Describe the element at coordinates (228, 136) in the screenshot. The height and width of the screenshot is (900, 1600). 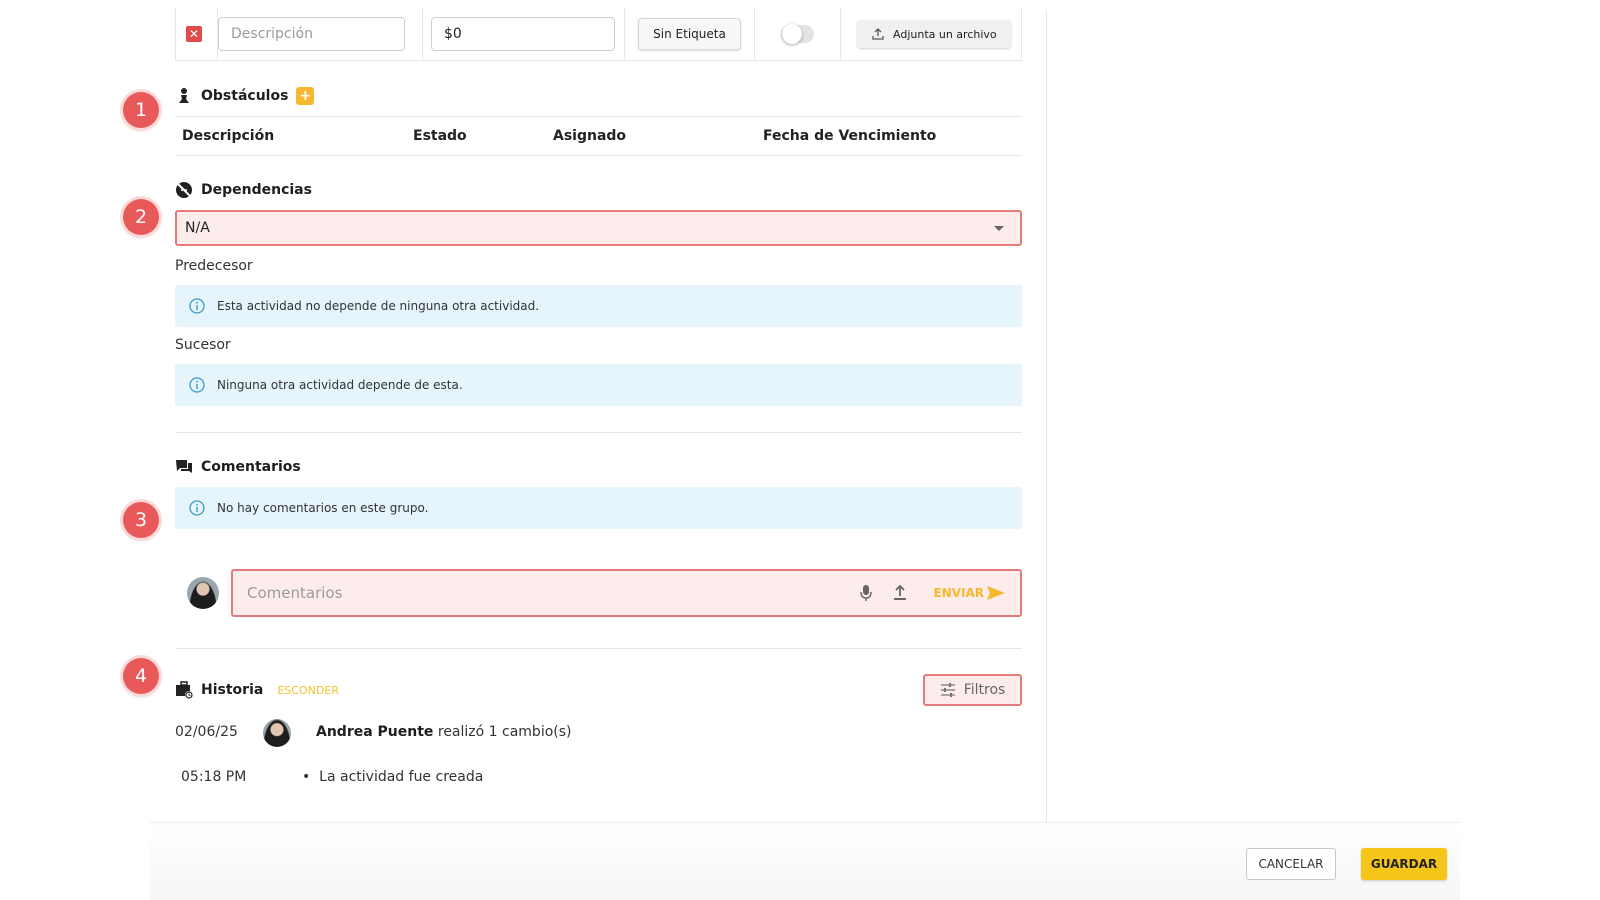
I see `column-description: Descripción` at that location.